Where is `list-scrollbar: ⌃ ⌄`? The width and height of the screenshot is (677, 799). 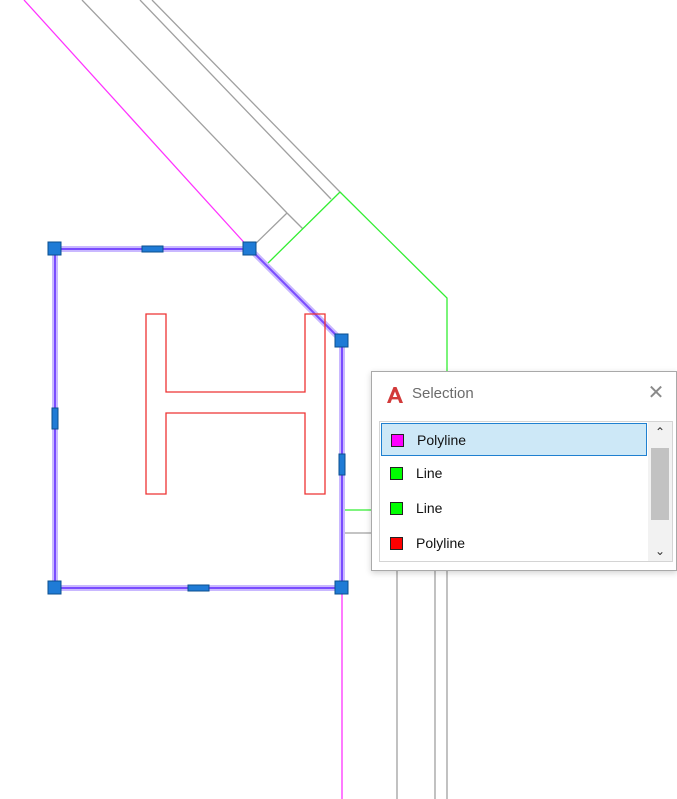
list-scrollbar: ⌃ ⌄ is located at coordinates (660, 491).